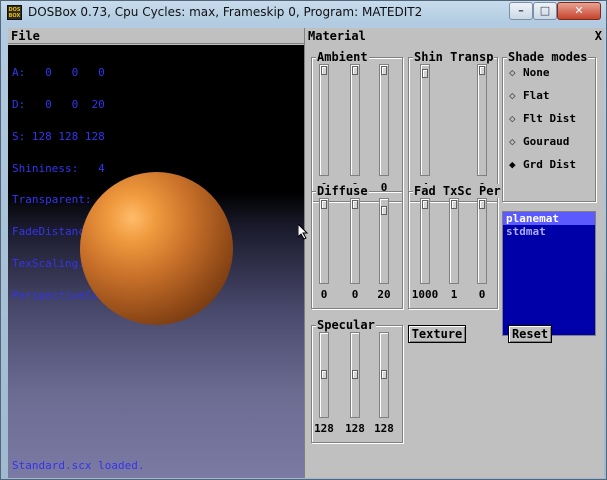 This screenshot has height=480, width=607. I want to click on diffuse-r-slider, so click(324, 241).